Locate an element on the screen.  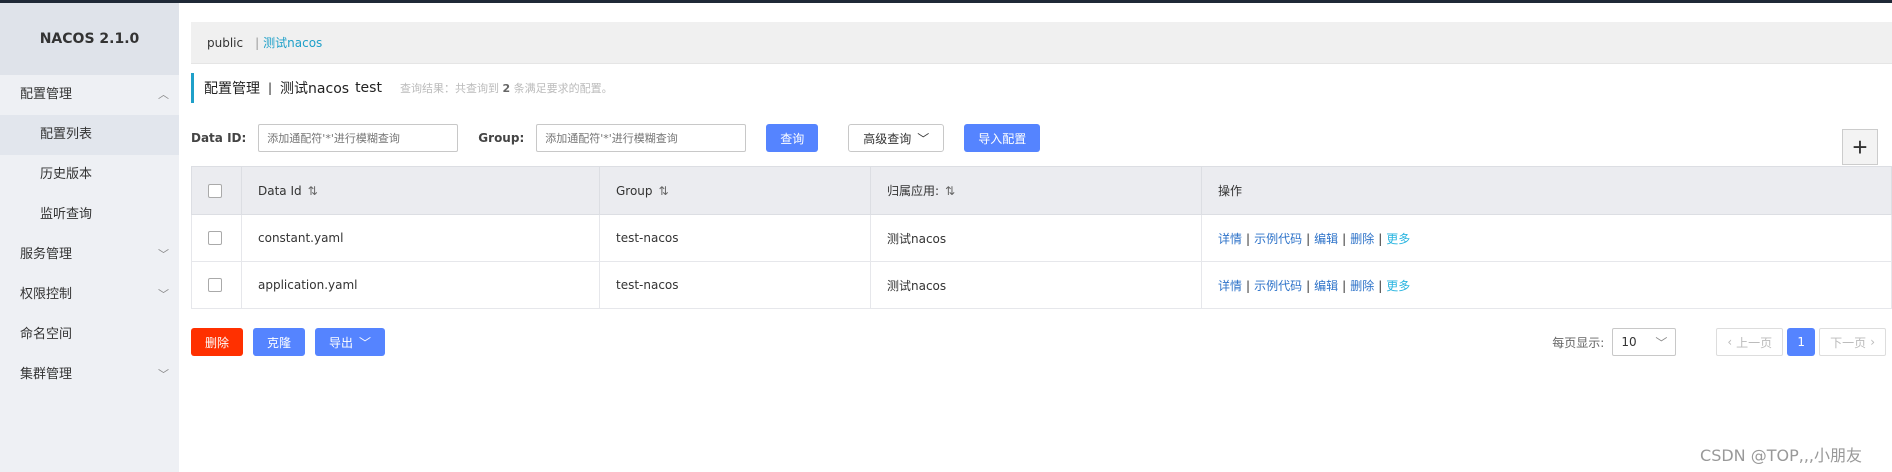
next-page-label: 下一页 is located at coordinates (1848, 342).